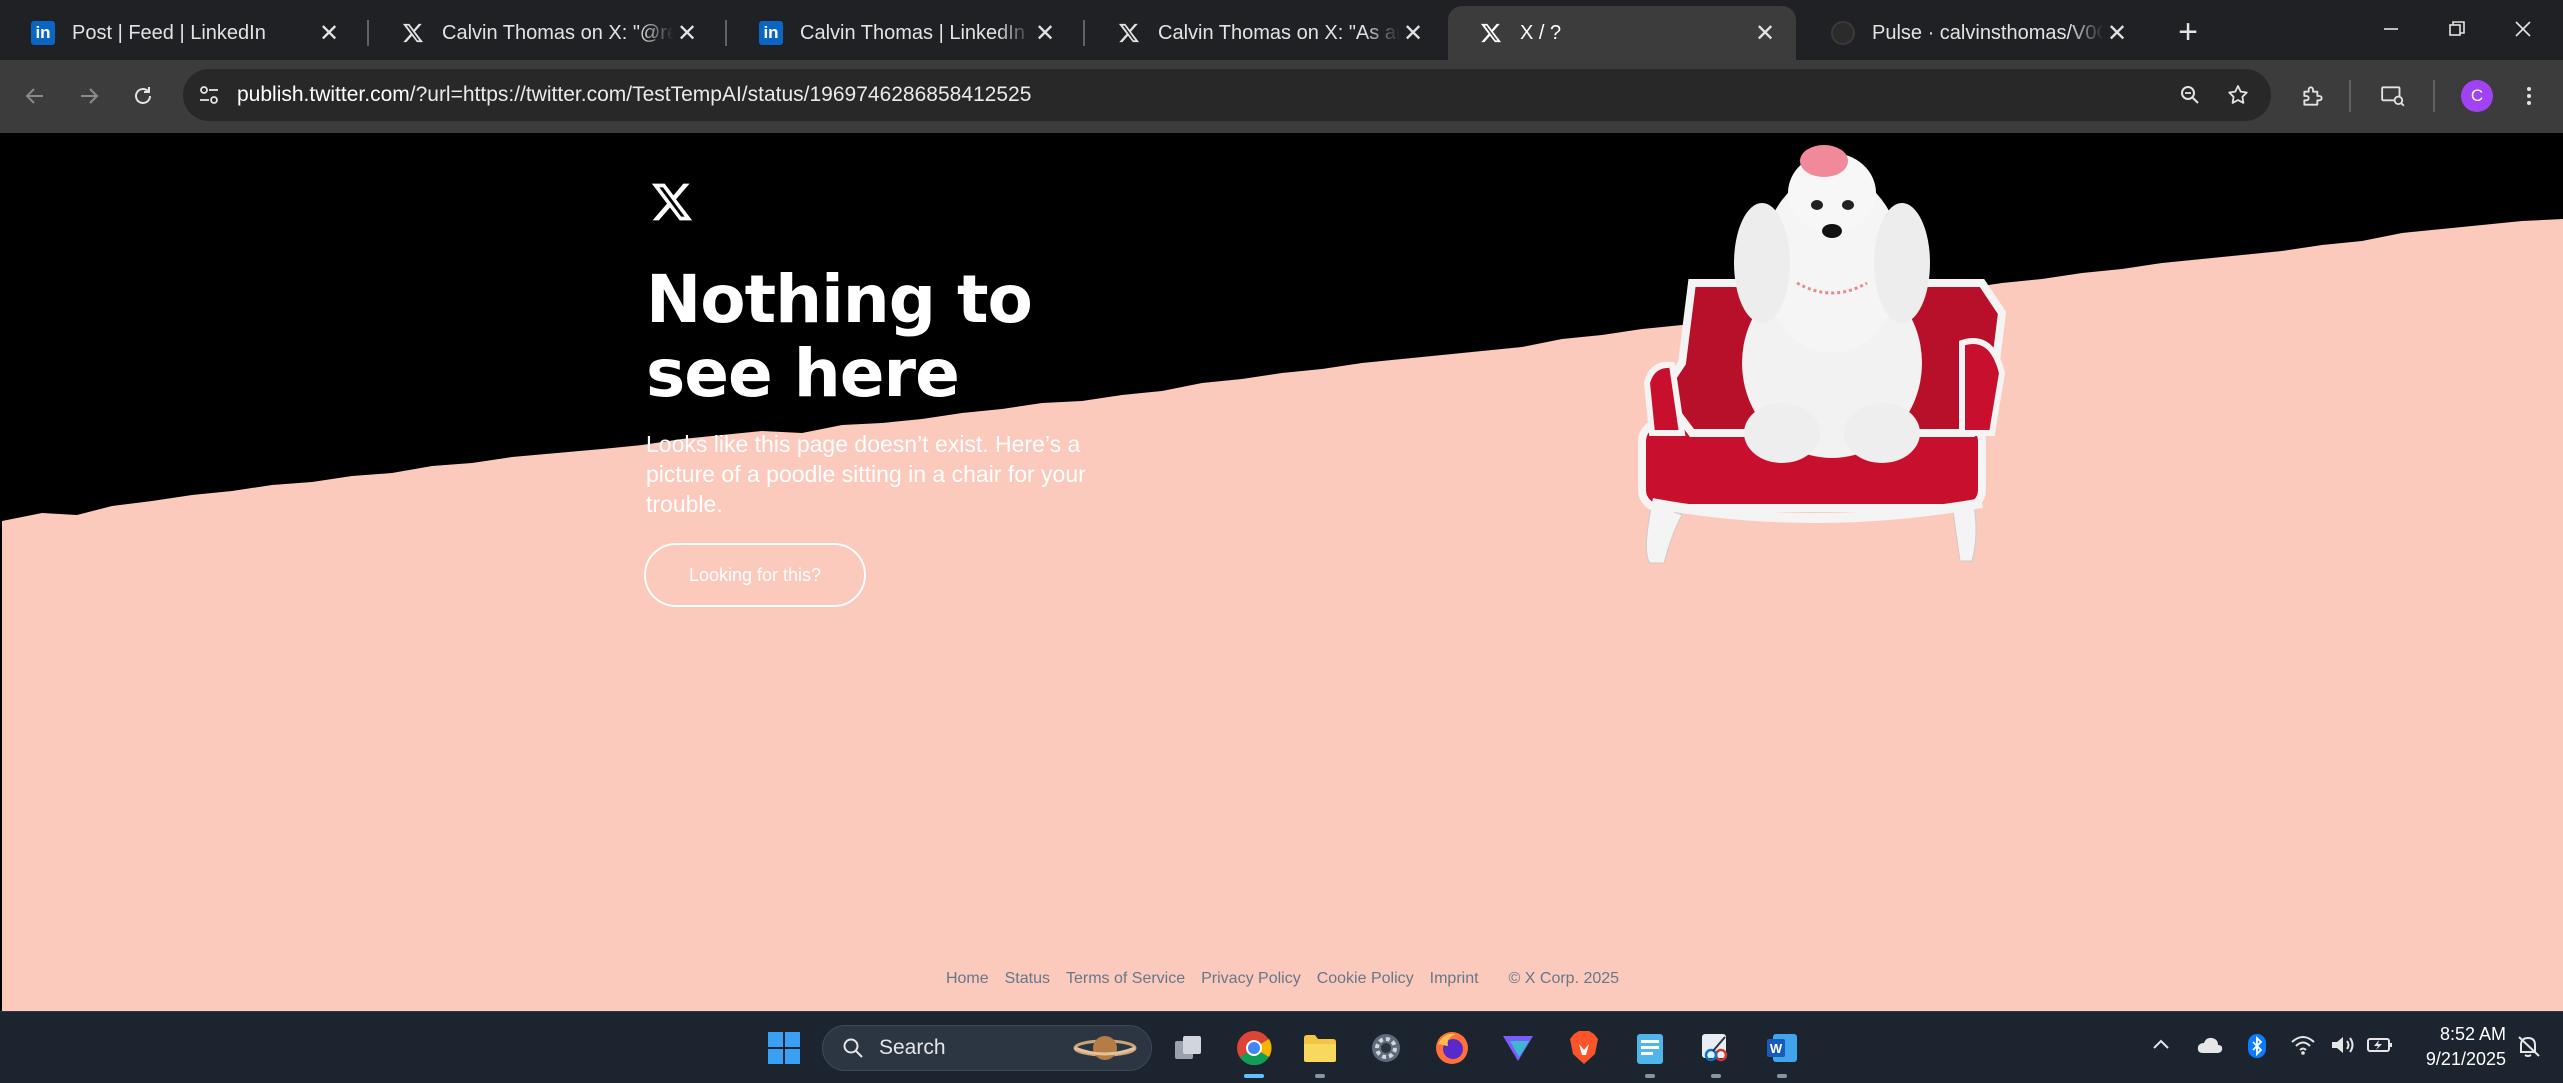  Describe the element at coordinates (558, 32) in the screenshot. I see `tab-title: Calvin Thomas on X: "@reidhoffman` at that location.